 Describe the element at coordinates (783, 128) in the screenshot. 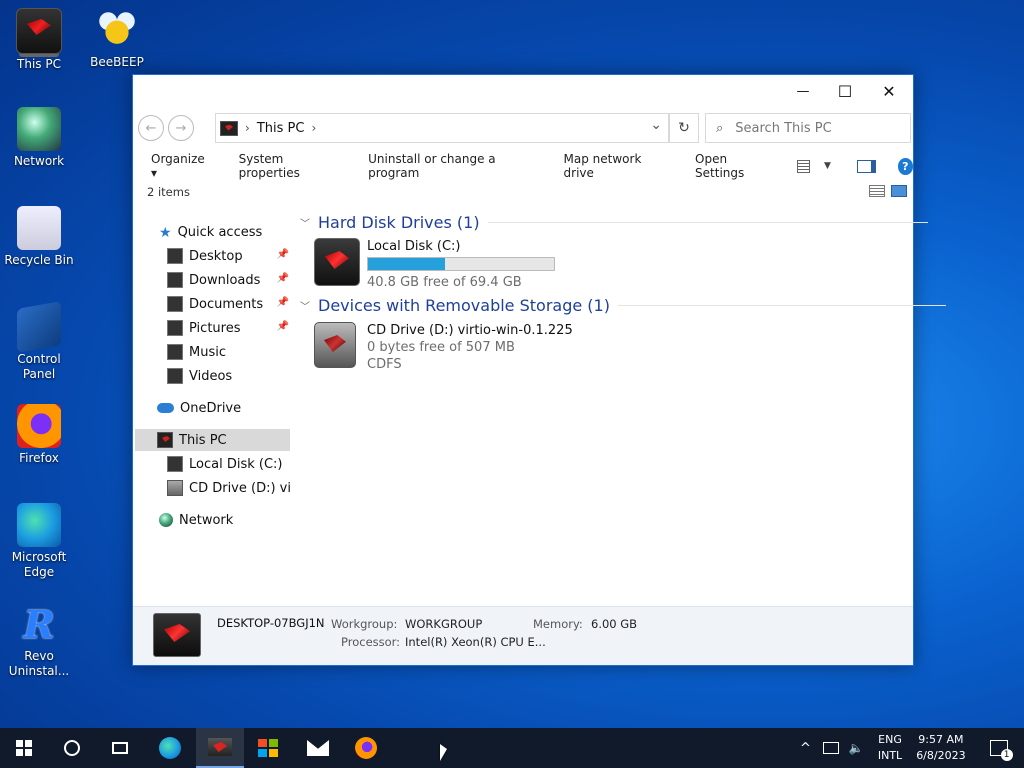

I see `search-placeholder: Search This PC` at that location.